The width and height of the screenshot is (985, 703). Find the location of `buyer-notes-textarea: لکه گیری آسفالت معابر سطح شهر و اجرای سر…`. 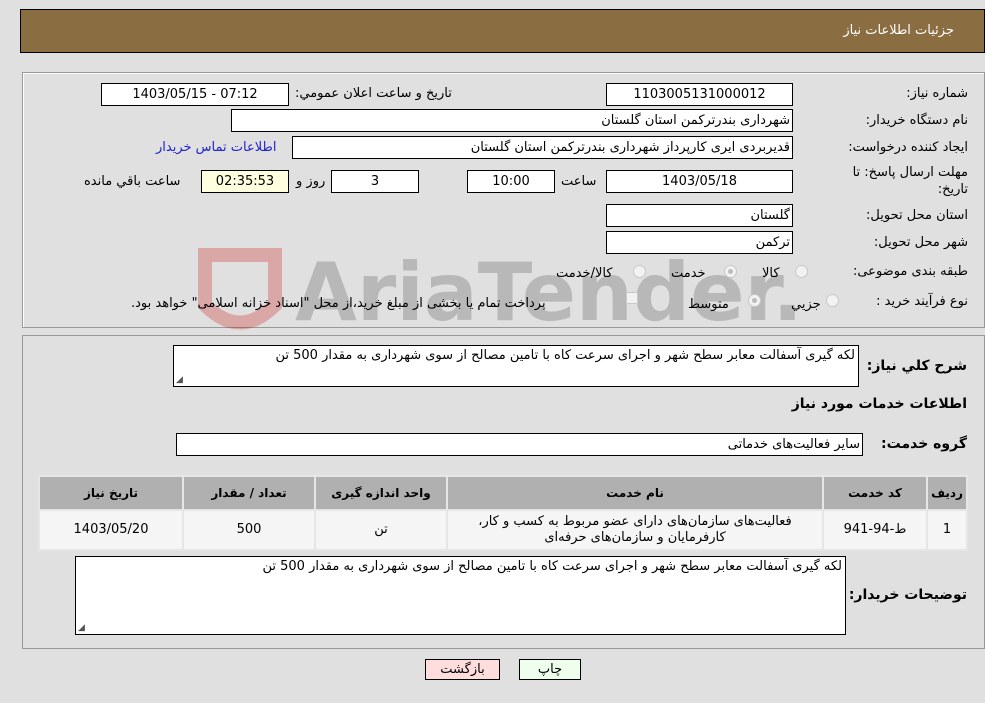

buyer-notes-textarea: لکه گیری آسفالت معابر سطح شهر و اجرای سر… is located at coordinates (460, 595).